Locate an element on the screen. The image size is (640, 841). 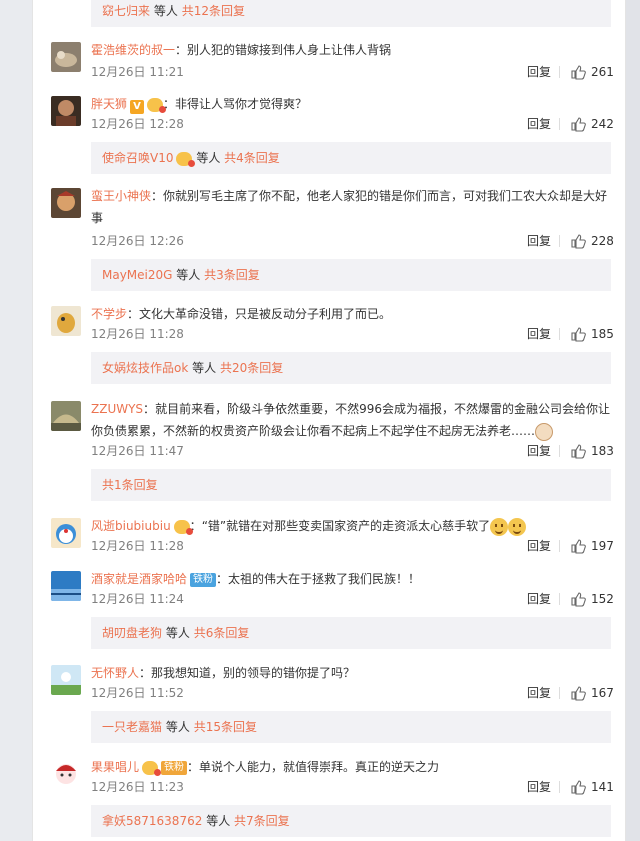
comment-text: 胖天狮 V ：非得让人骂你才觉得爽？ is located at coordinates (351, 104).